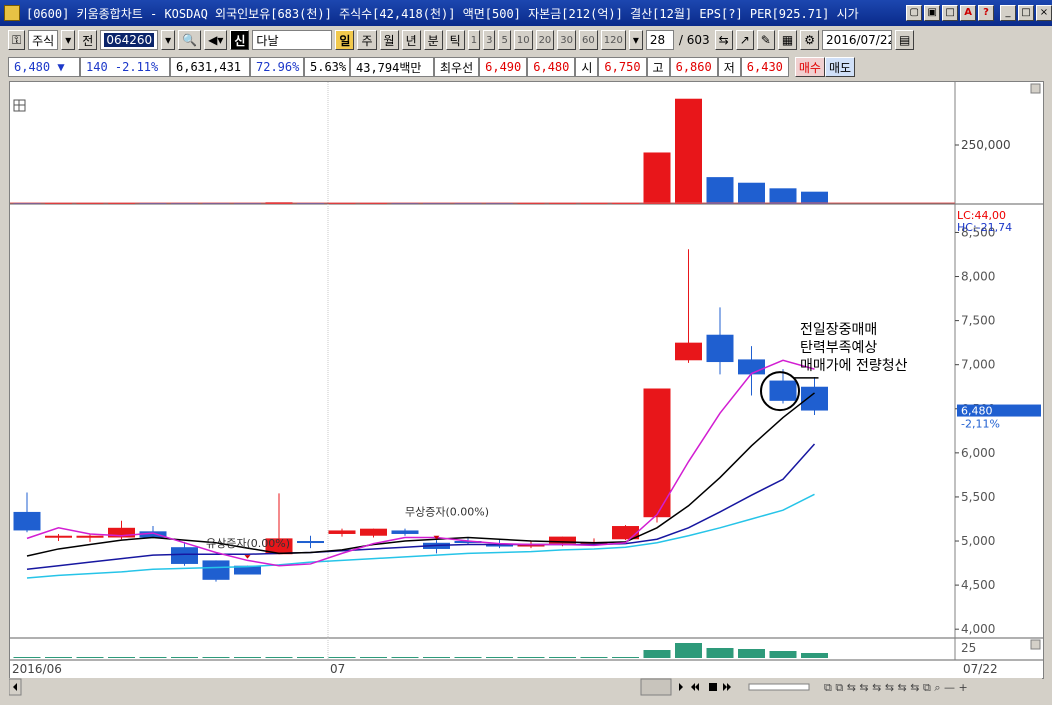  I want to click on price-tick-label: 4,500, so click(978, 585).